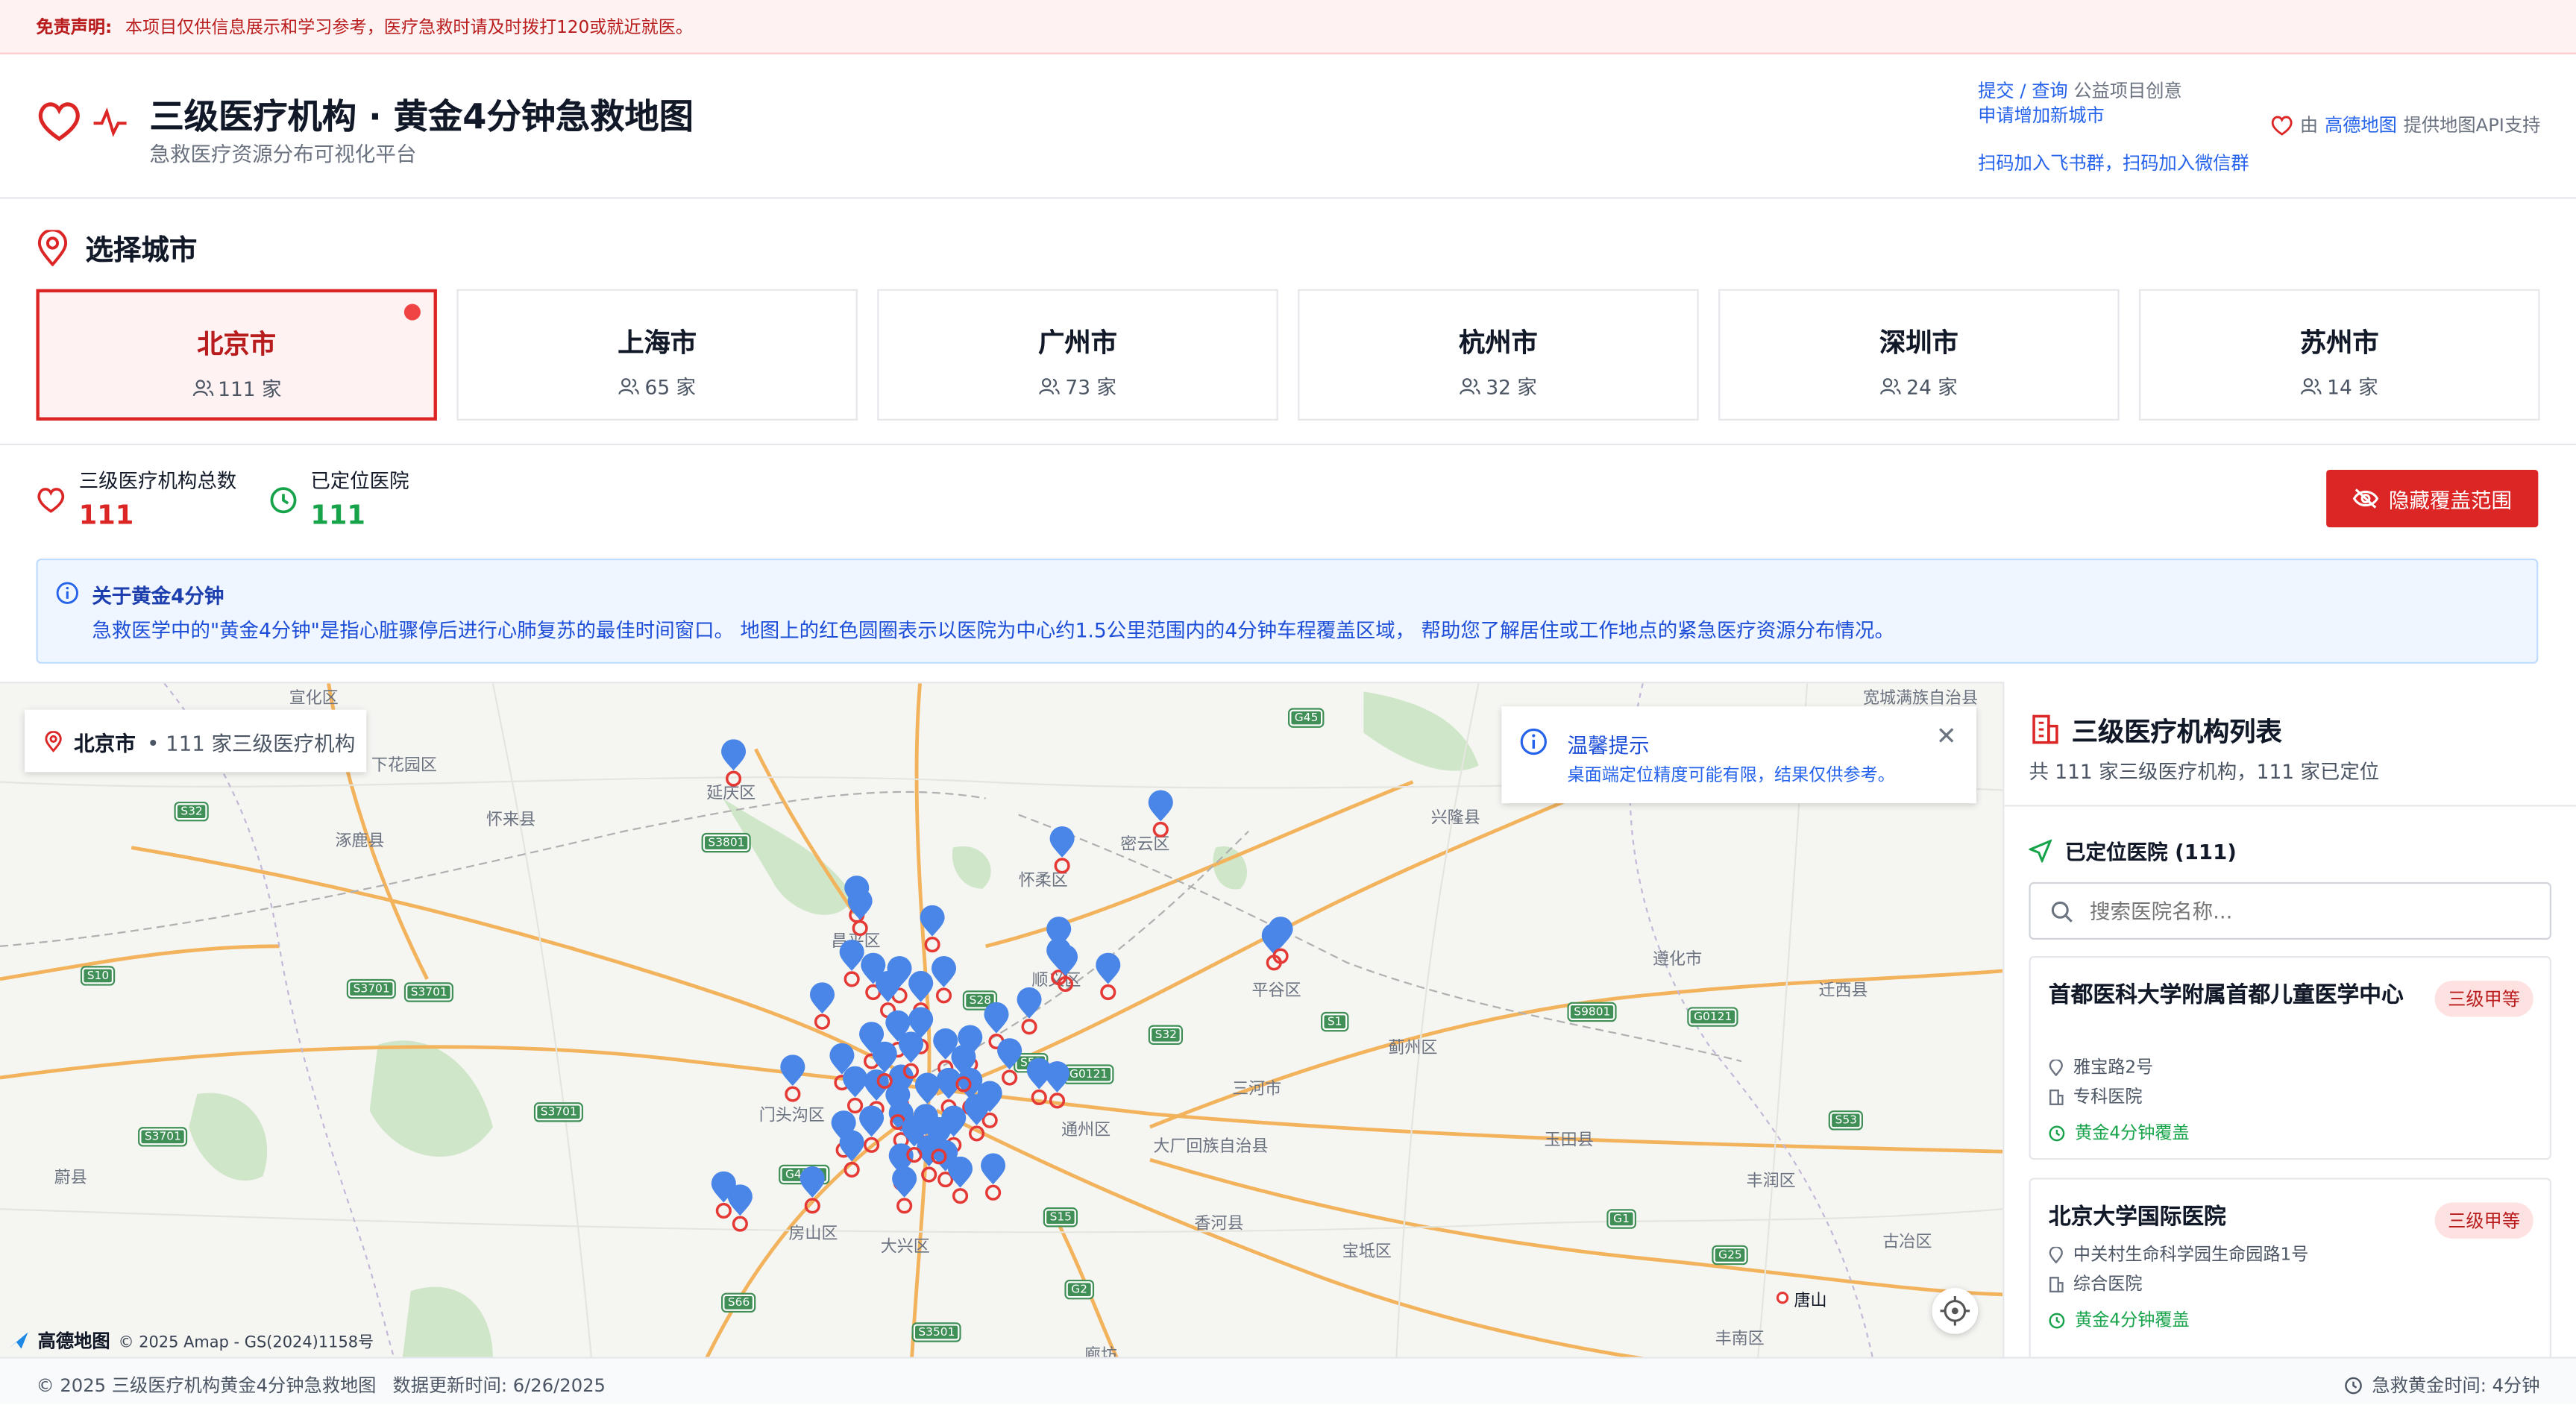  Describe the element at coordinates (283, 153) in the screenshot. I see `page-subtitle: 急救医疗资源分布可视化平台` at that location.